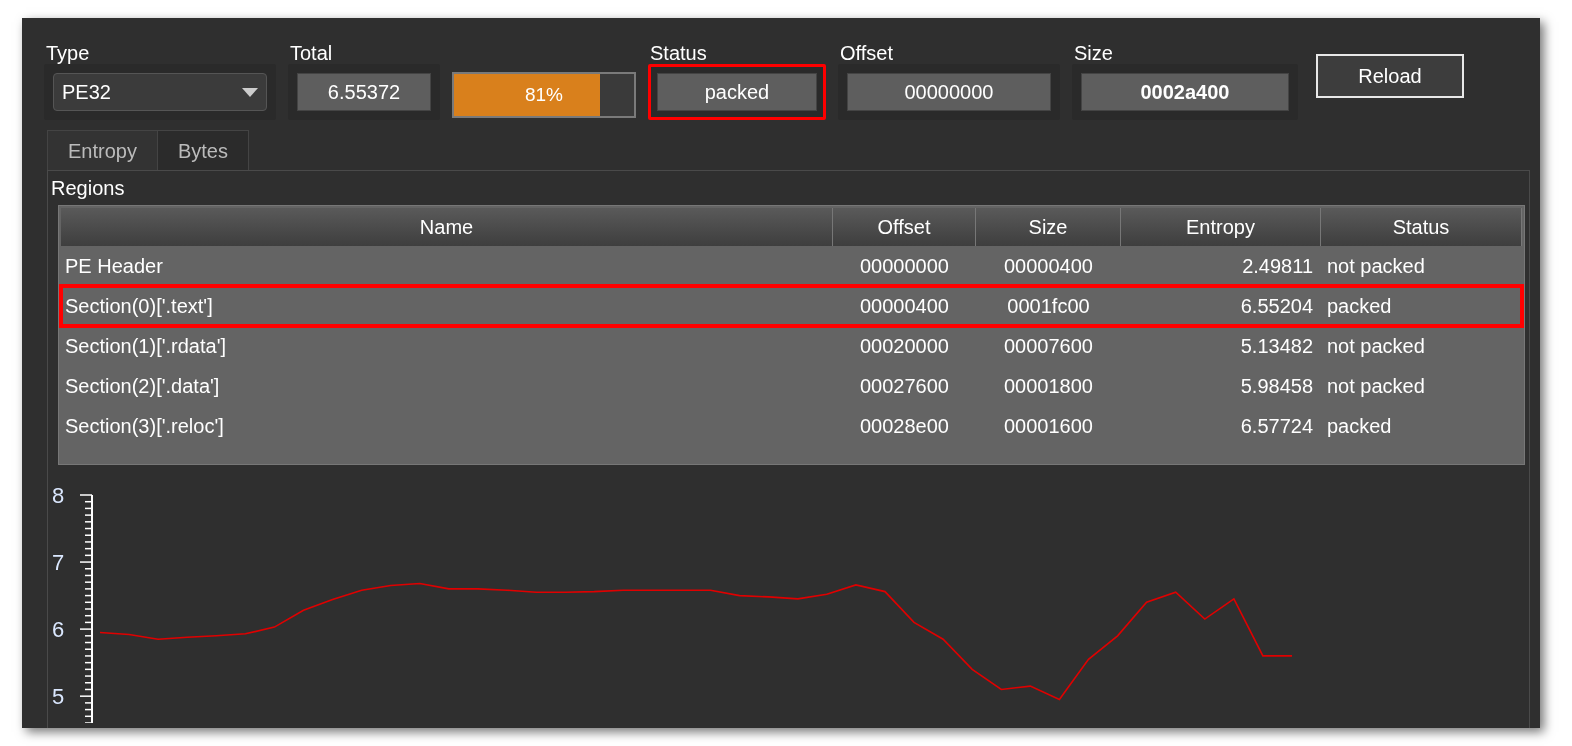  I want to click on table-row: Section(1)['.rdata'] 00020000 00007600 5.13482 not packed, so click(791, 346).